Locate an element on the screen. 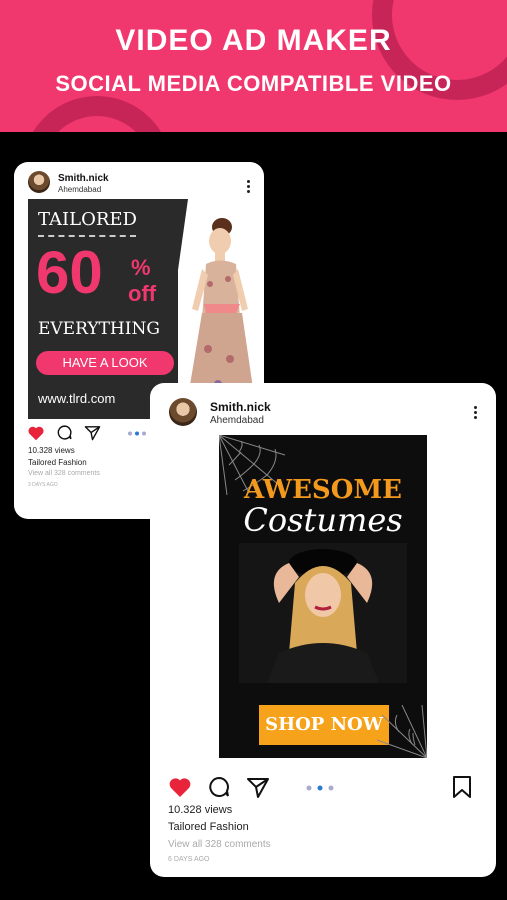  banner-subtitle: SOCIAL MEDIA COMPATIBLE VIDEO is located at coordinates (253, 83).